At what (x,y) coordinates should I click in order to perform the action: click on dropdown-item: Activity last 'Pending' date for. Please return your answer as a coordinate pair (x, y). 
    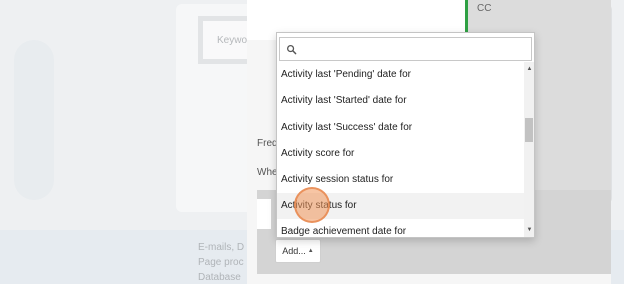
    Looking at the image, I should click on (401, 75).